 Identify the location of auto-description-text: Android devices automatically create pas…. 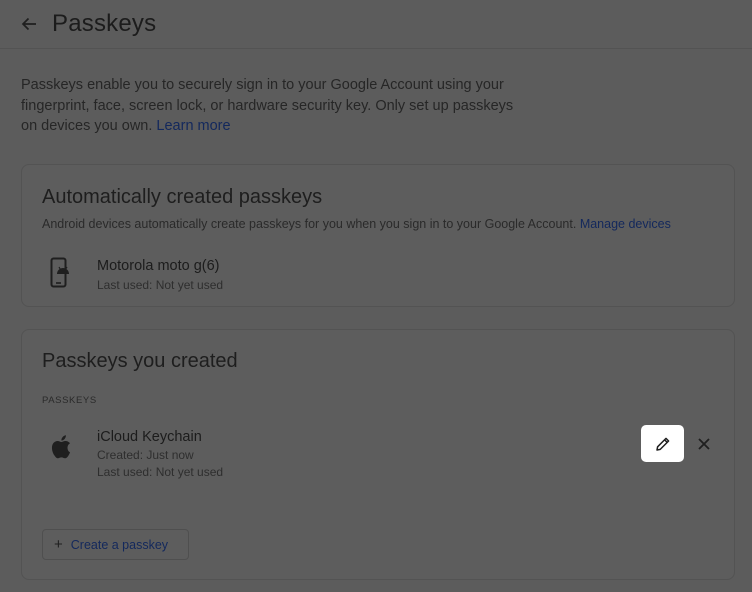
(309, 224).